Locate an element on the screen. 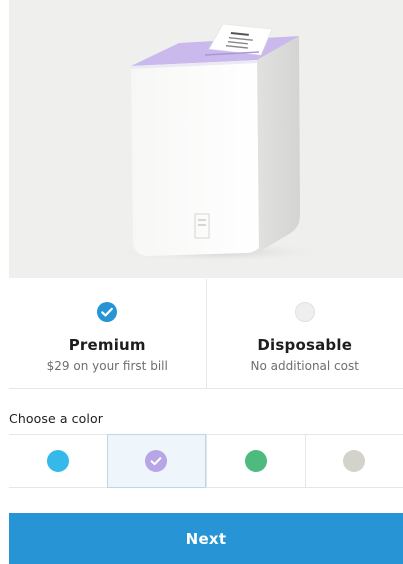 The width and height of the screenshot is (403, 564). color-swatch-blue is located at coordinates (58, 461).